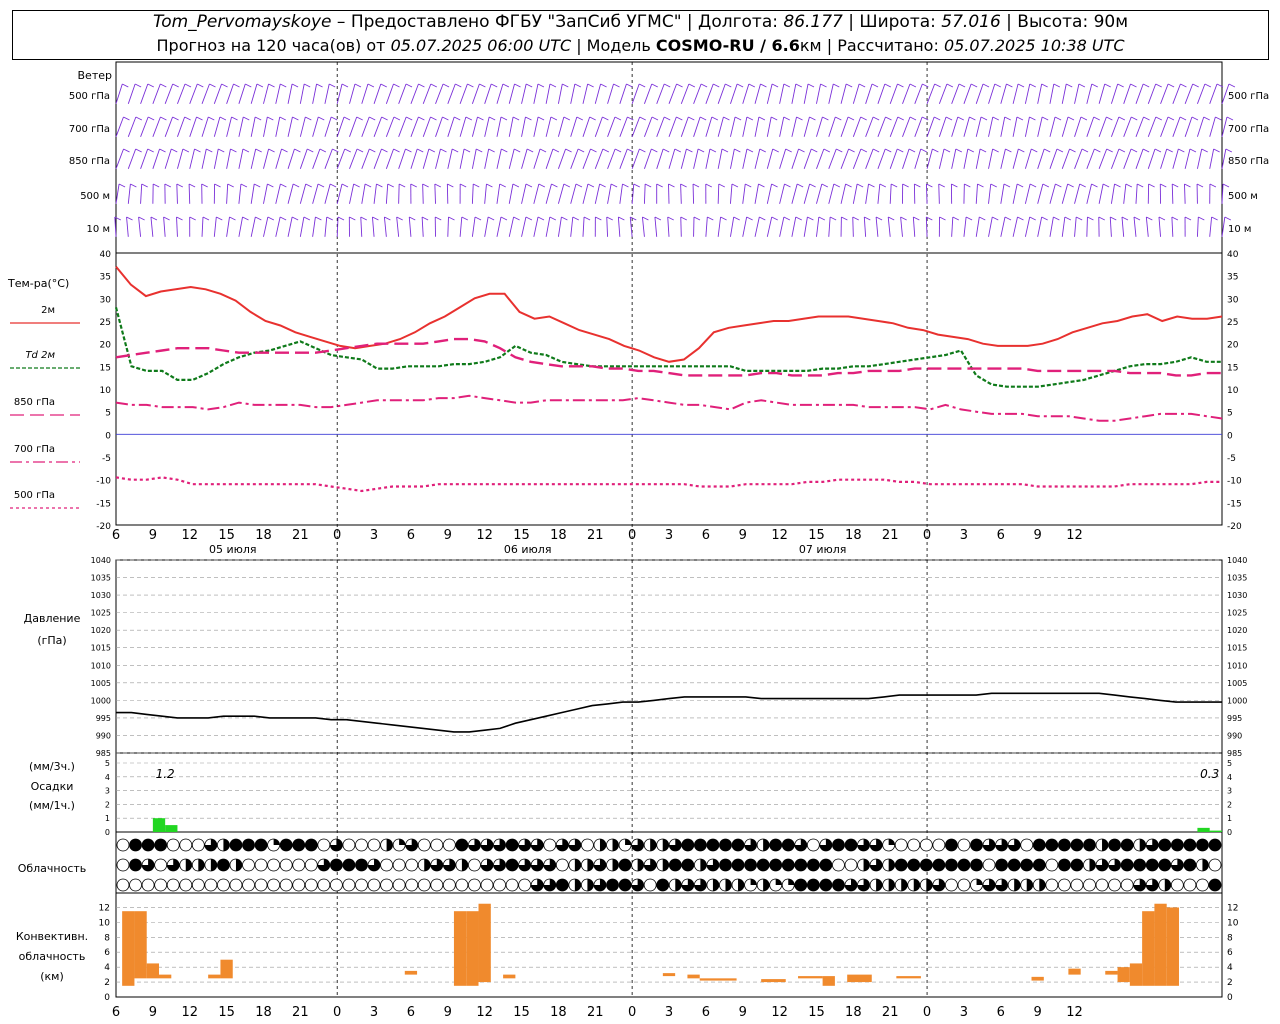  I want to click on temp-tick-right: -10, so click(1234, 482).